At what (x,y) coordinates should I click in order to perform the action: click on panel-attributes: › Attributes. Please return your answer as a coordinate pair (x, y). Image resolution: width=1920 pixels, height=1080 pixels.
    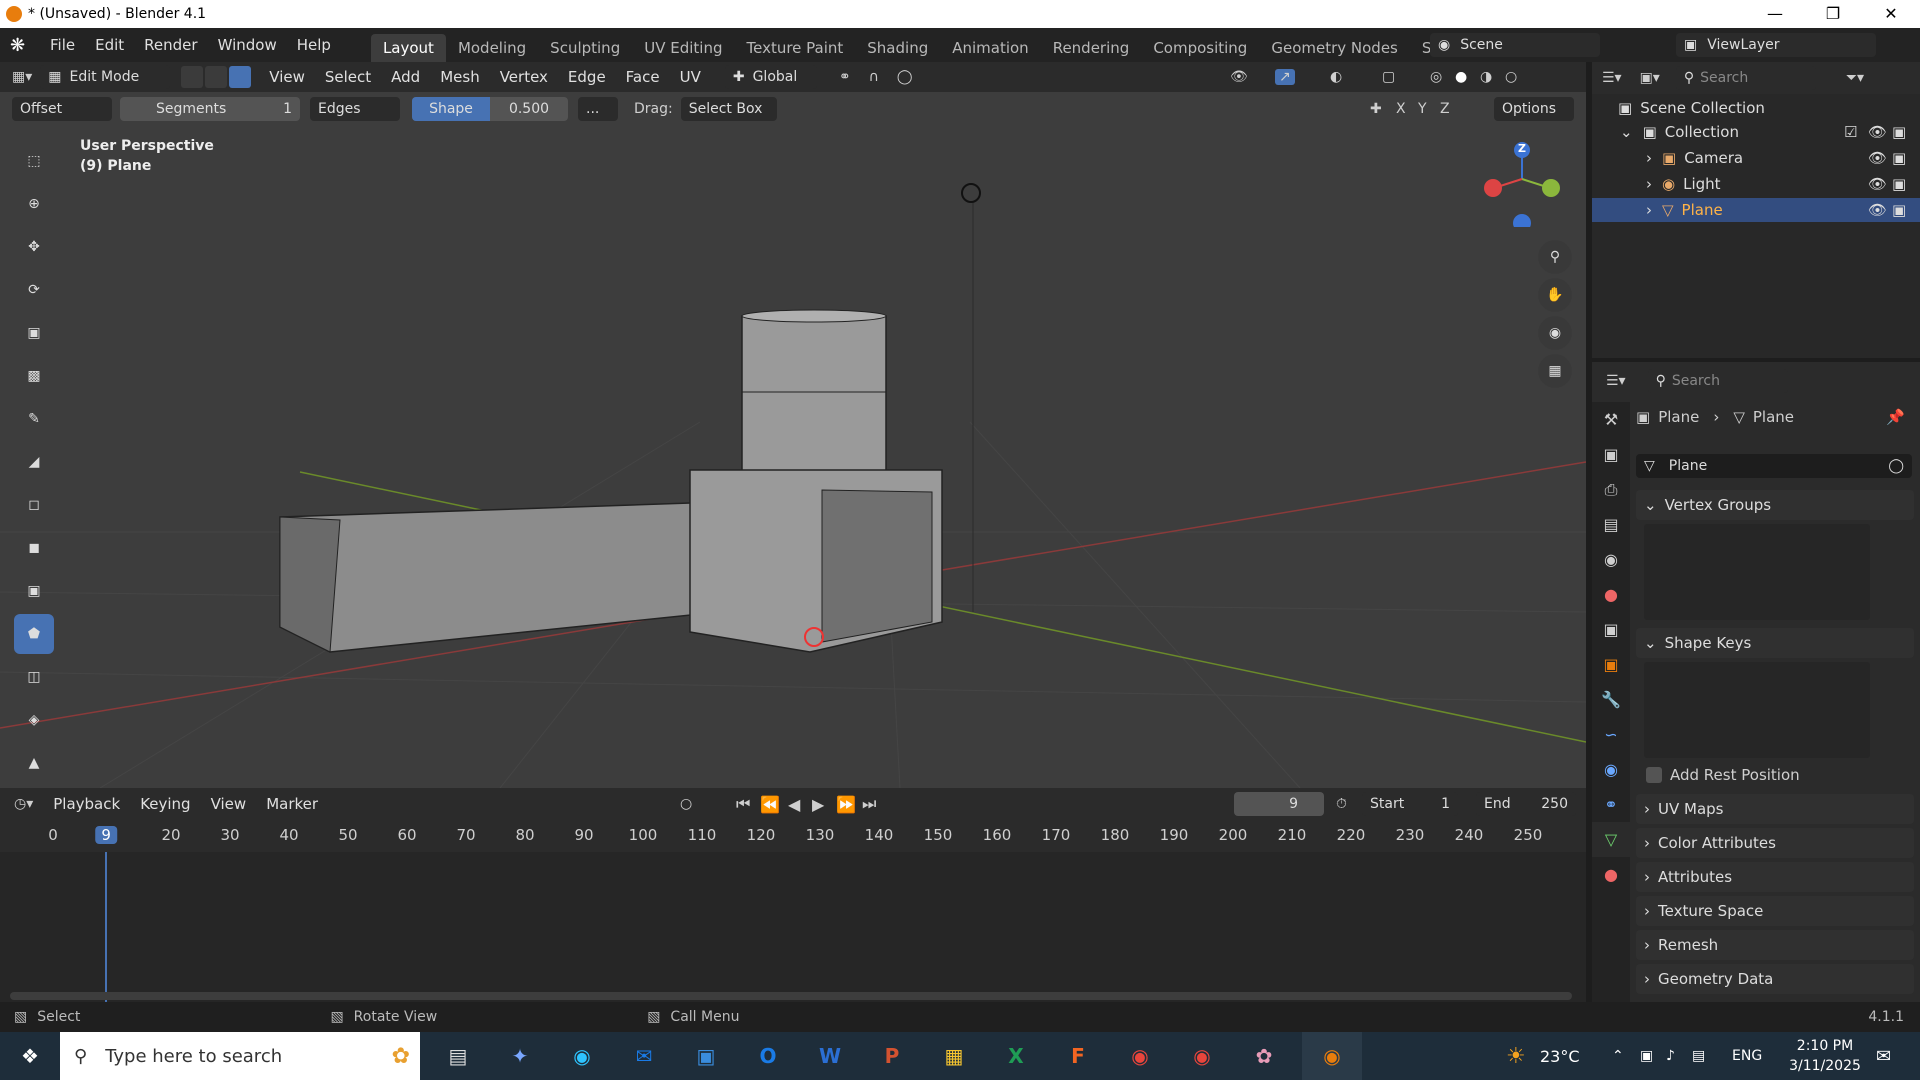
    Looking at the image, I should click on (1775, 877).